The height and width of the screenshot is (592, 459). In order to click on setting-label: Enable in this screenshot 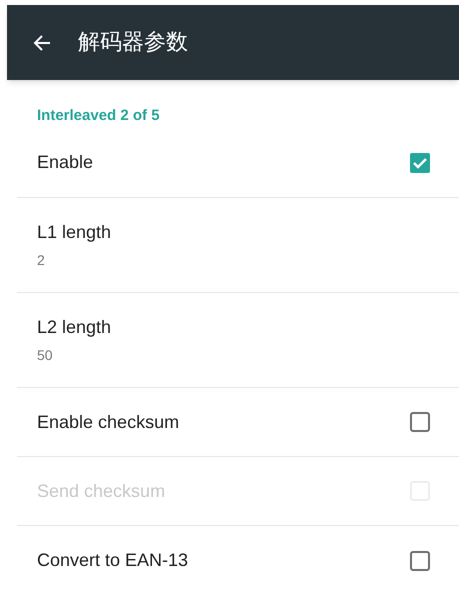, I will do `click(65, 162)`.